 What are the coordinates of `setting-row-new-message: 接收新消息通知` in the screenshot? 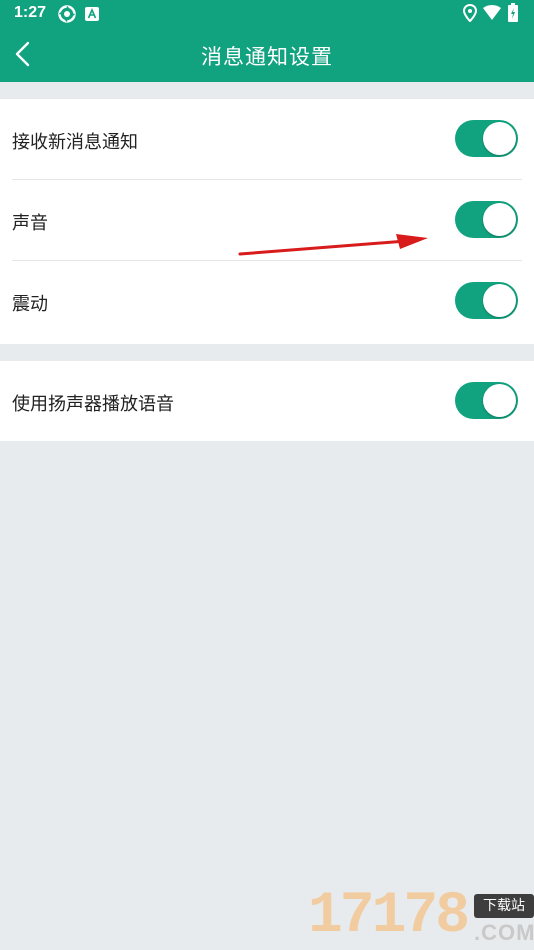 It's located at (267, 139).